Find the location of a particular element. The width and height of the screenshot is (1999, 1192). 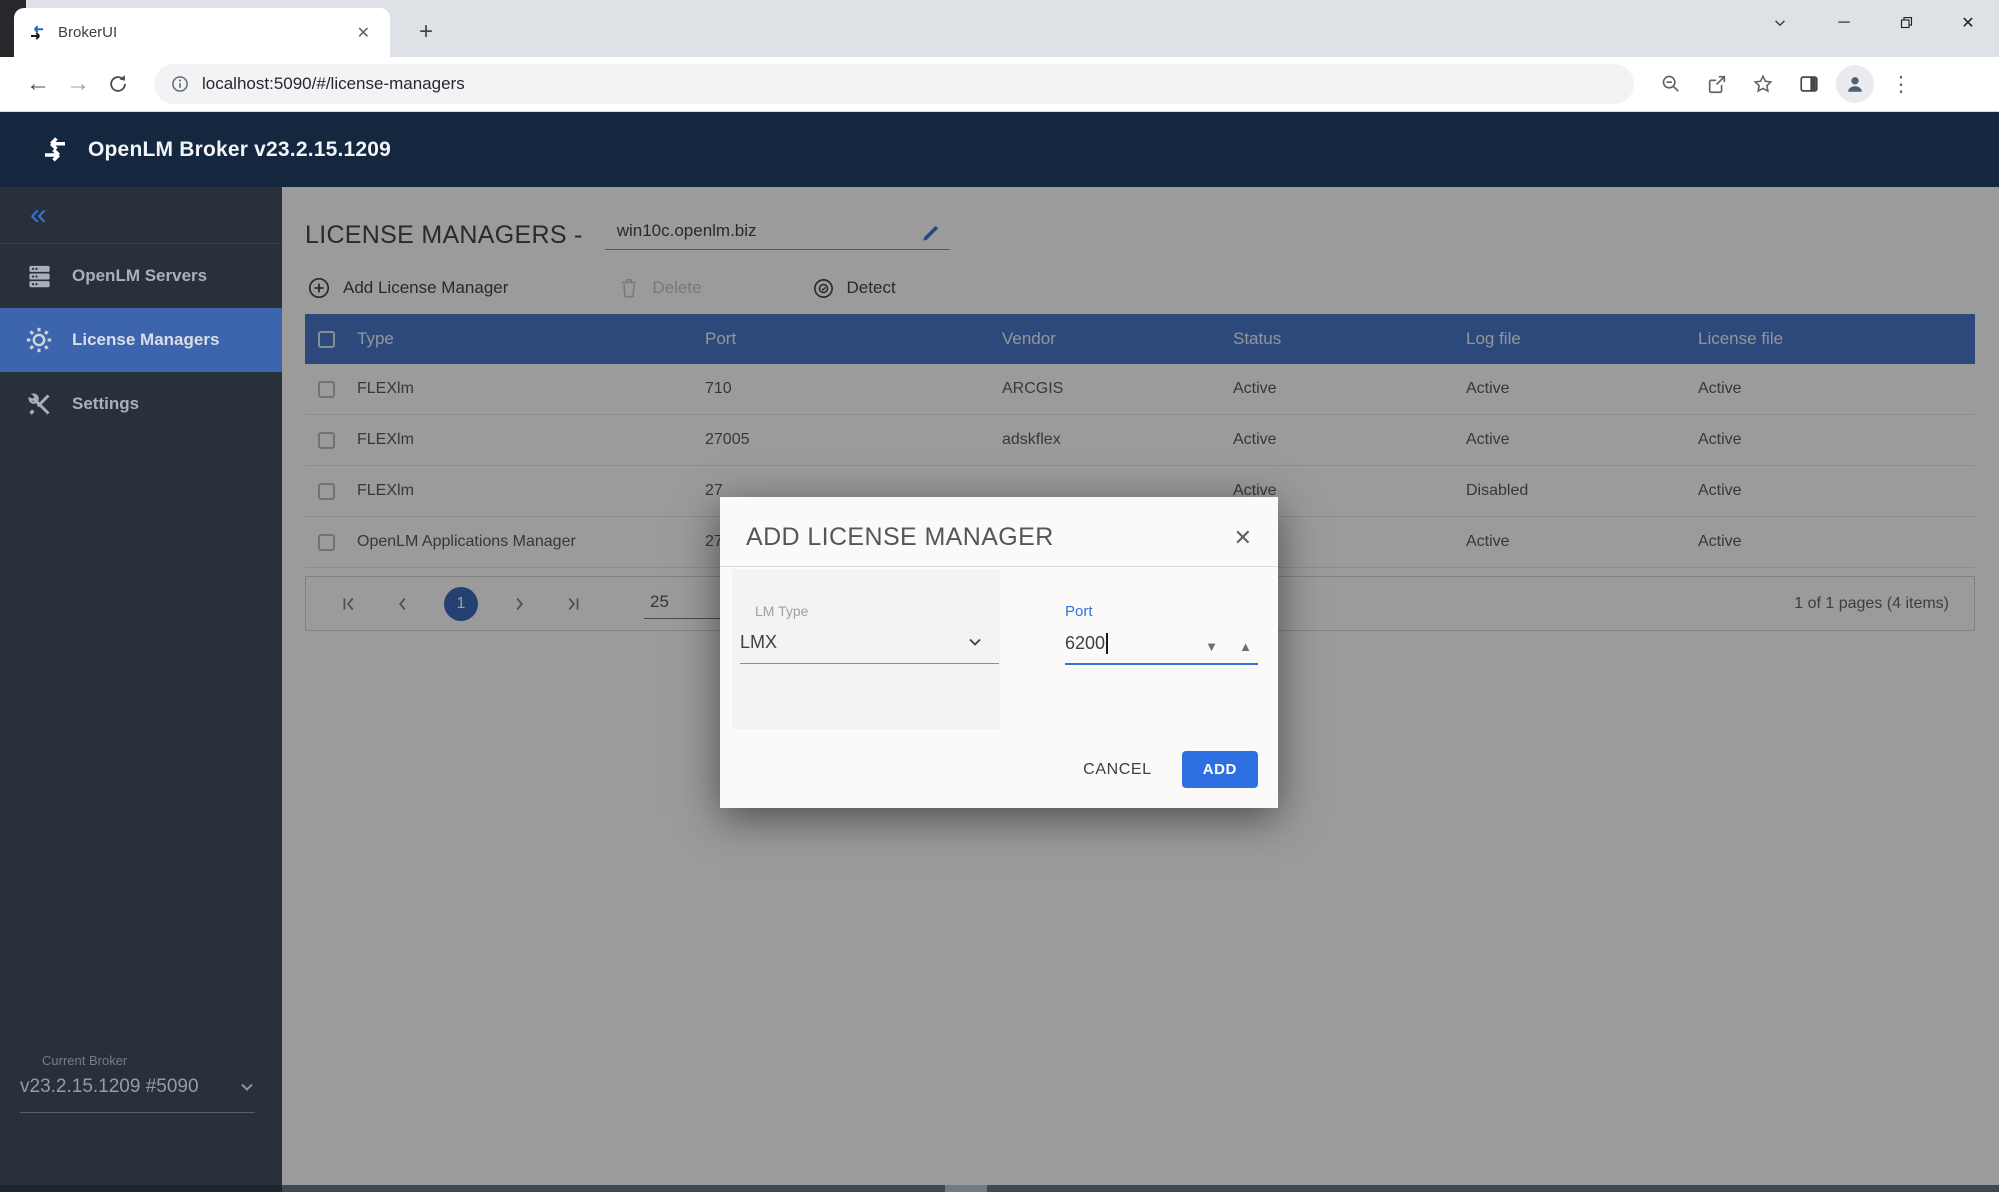

port-label: Port is located at coordinates (1079, 611).